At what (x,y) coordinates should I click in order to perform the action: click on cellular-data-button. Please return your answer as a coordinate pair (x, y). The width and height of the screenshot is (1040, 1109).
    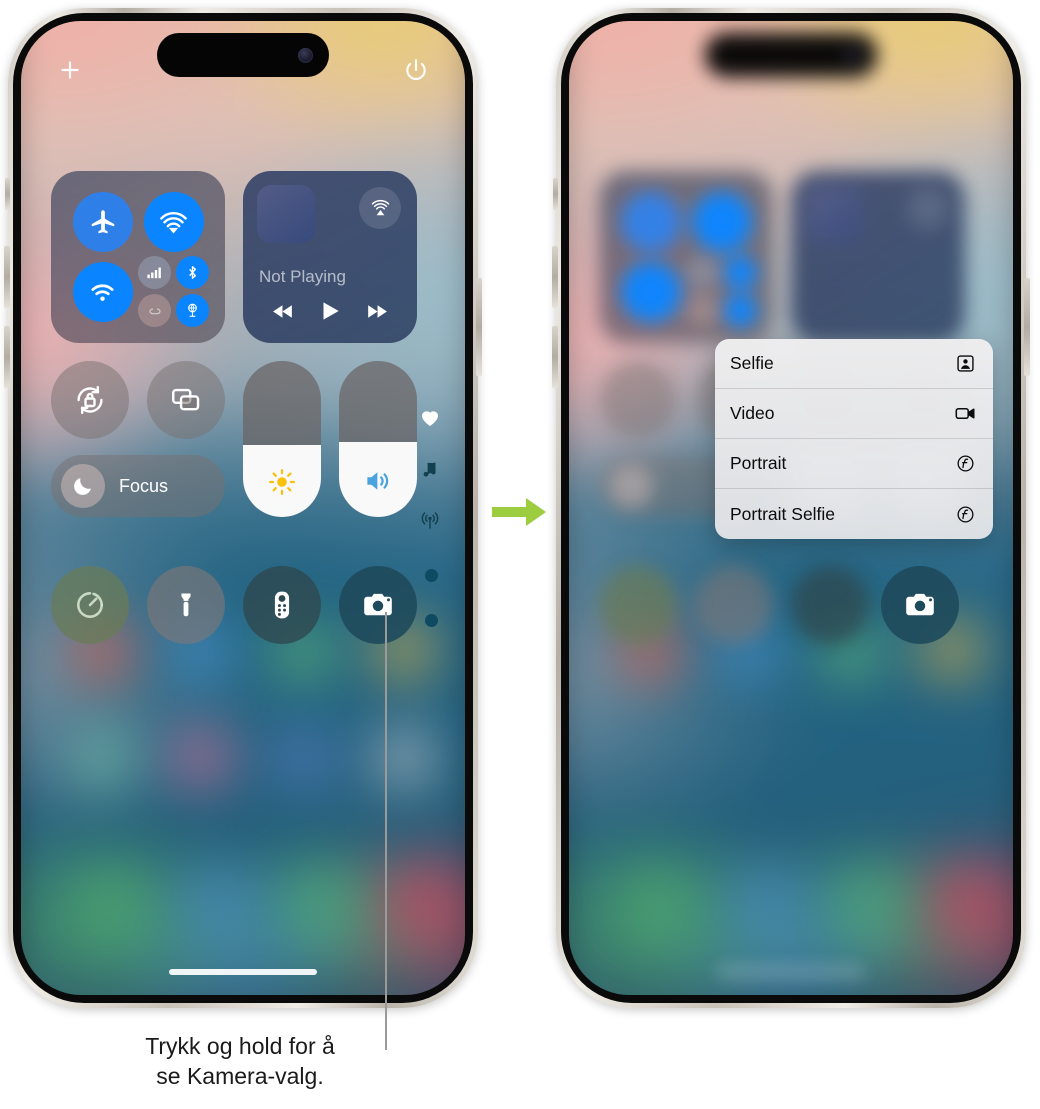
    Looking at the image, I should click on (154, 272).